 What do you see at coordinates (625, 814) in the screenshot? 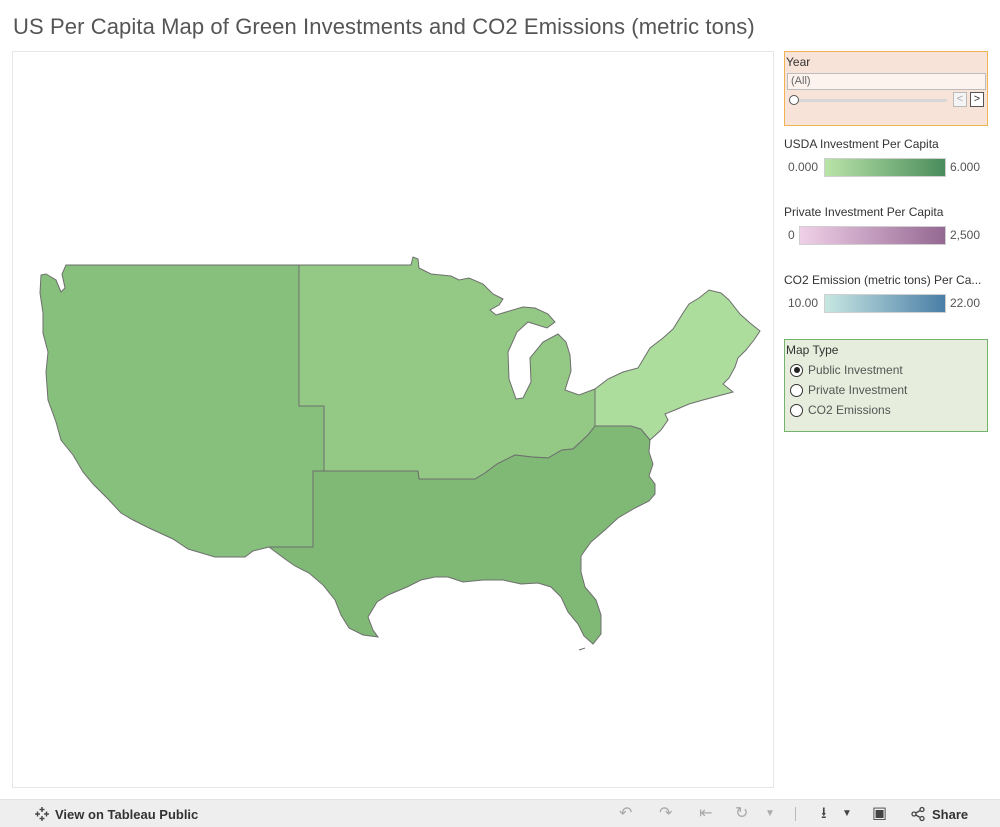
I see `undo-icon: ↶` at bounding box center [625, 814].